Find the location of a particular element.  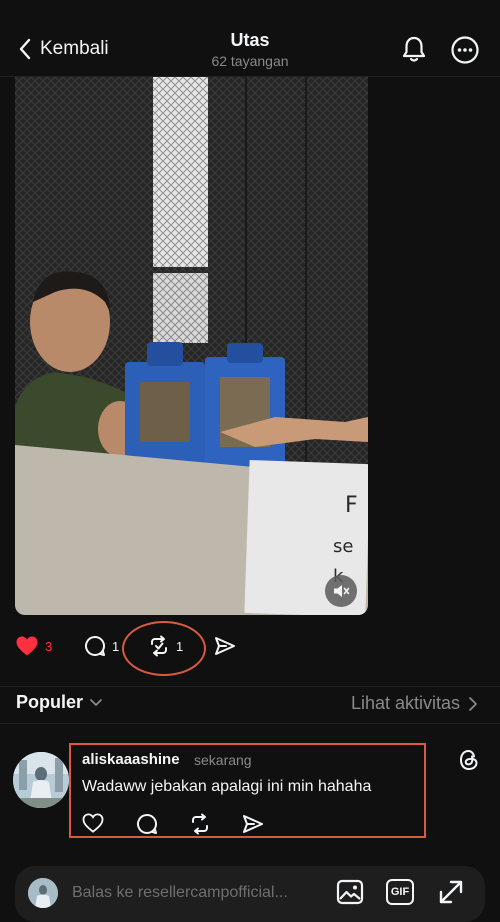

chevron-right-icon is located at coordinates (473, 704).